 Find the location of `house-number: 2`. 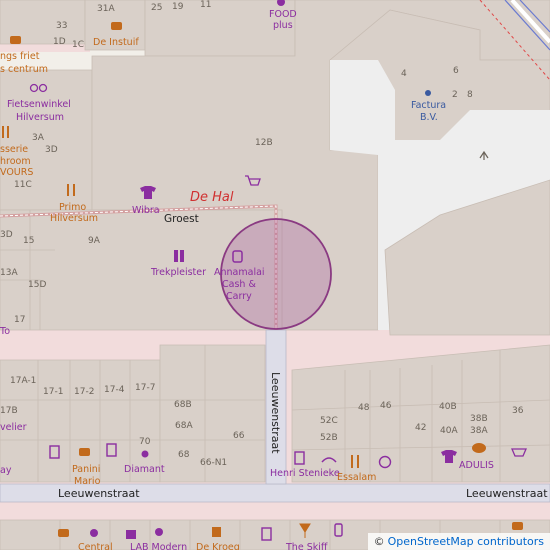

house-number: 2 is located at coordinates (455, 95).